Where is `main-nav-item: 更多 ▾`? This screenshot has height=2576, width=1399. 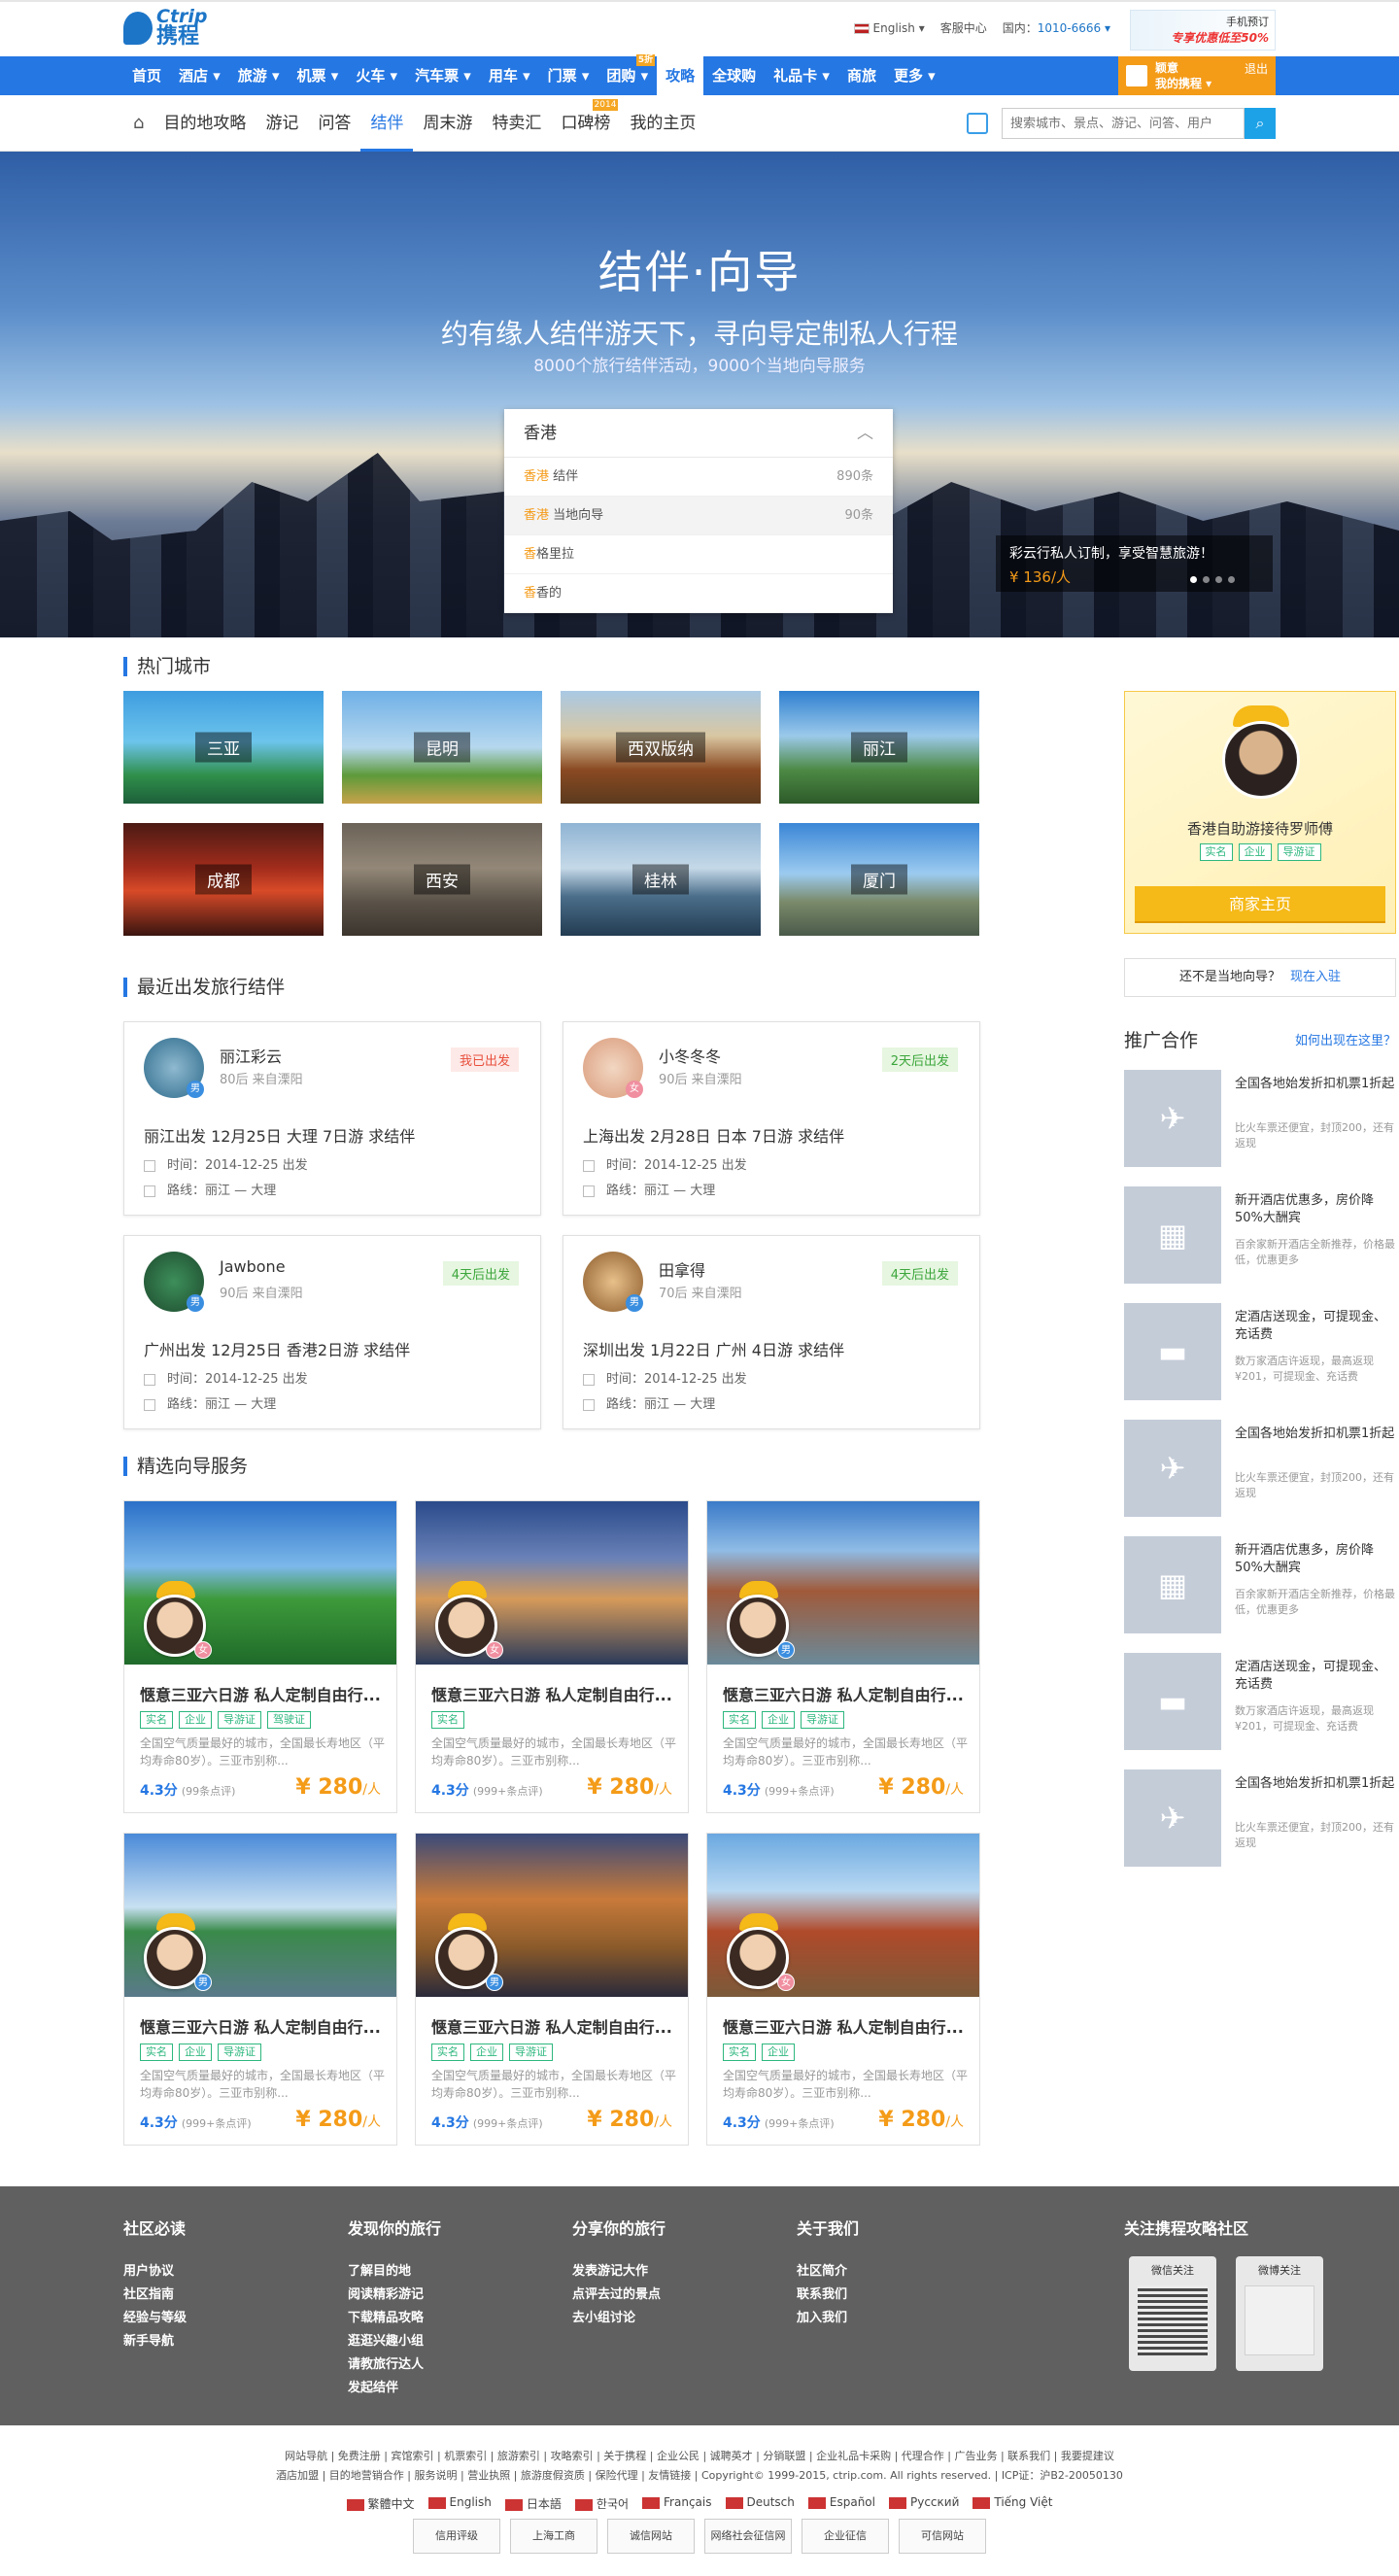
main-nav-item: 更多 ▾ is located at coordinates (914, 75).